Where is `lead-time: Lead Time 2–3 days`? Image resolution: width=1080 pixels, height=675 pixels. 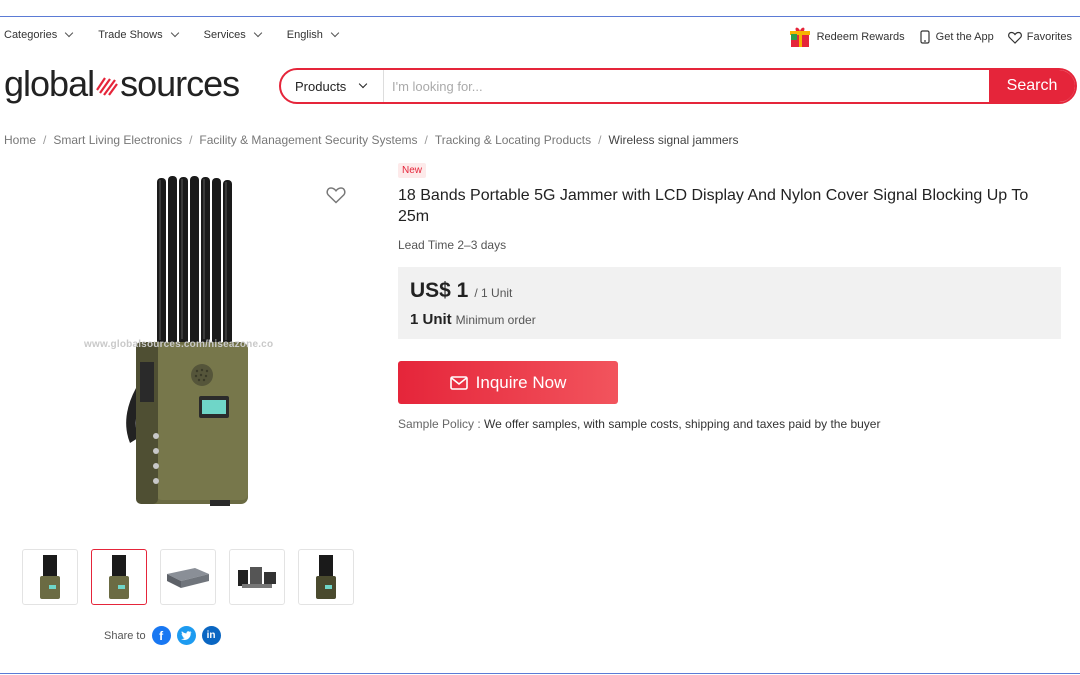 lead-time: Lead Time 2–3 days is located at coordinates (452, 245).